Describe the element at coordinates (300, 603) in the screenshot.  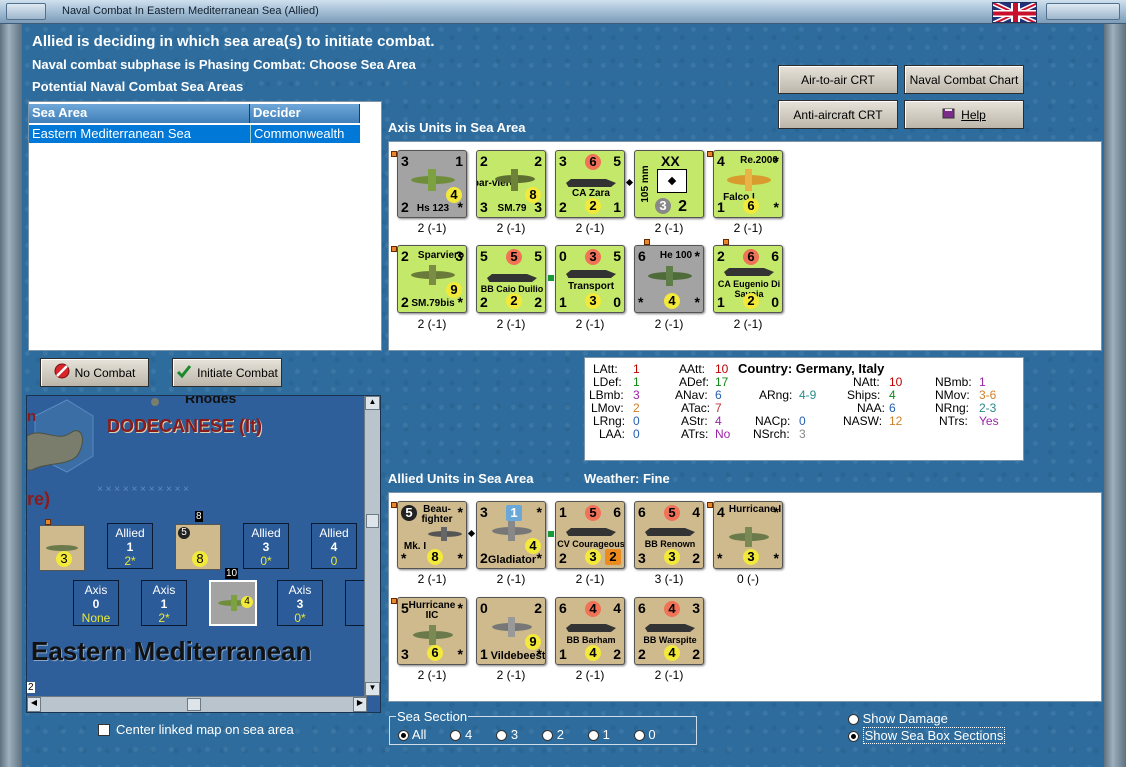
I see `map-sea-box: Axis 3 0*` at that location.